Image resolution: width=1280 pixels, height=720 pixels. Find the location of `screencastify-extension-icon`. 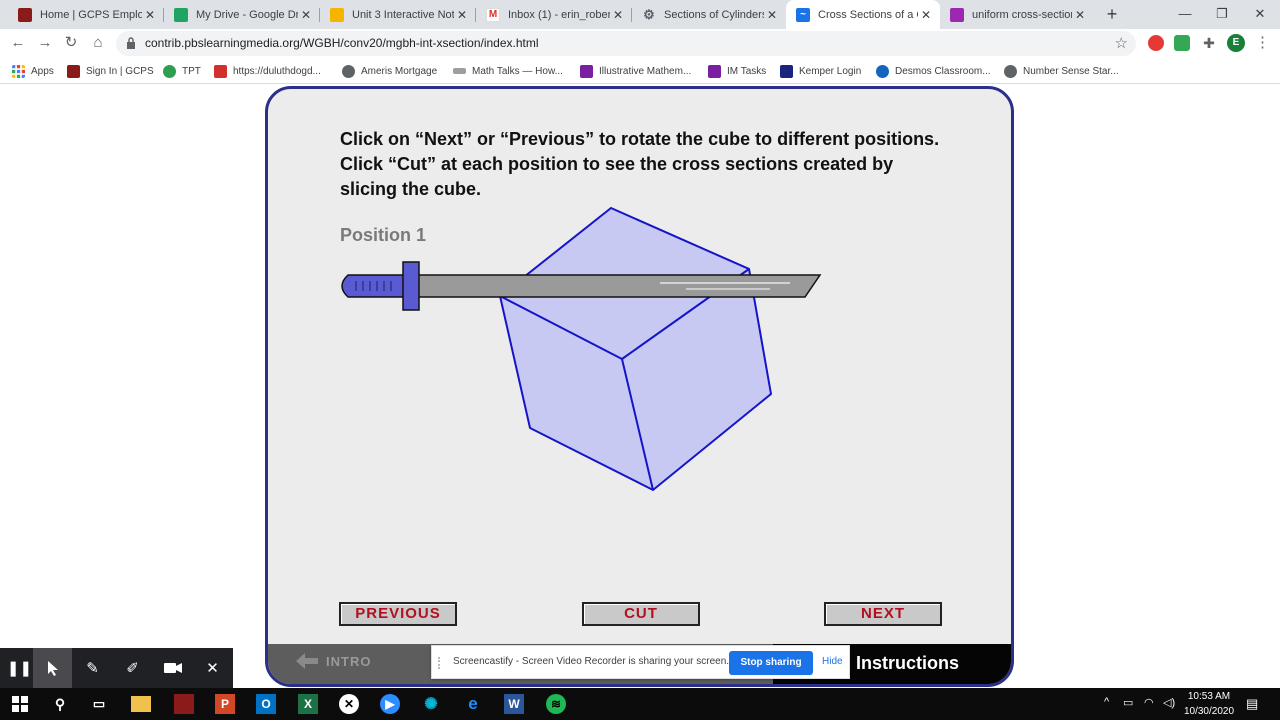

screencastify-extension-icon is located at coordinates (1156, 43).